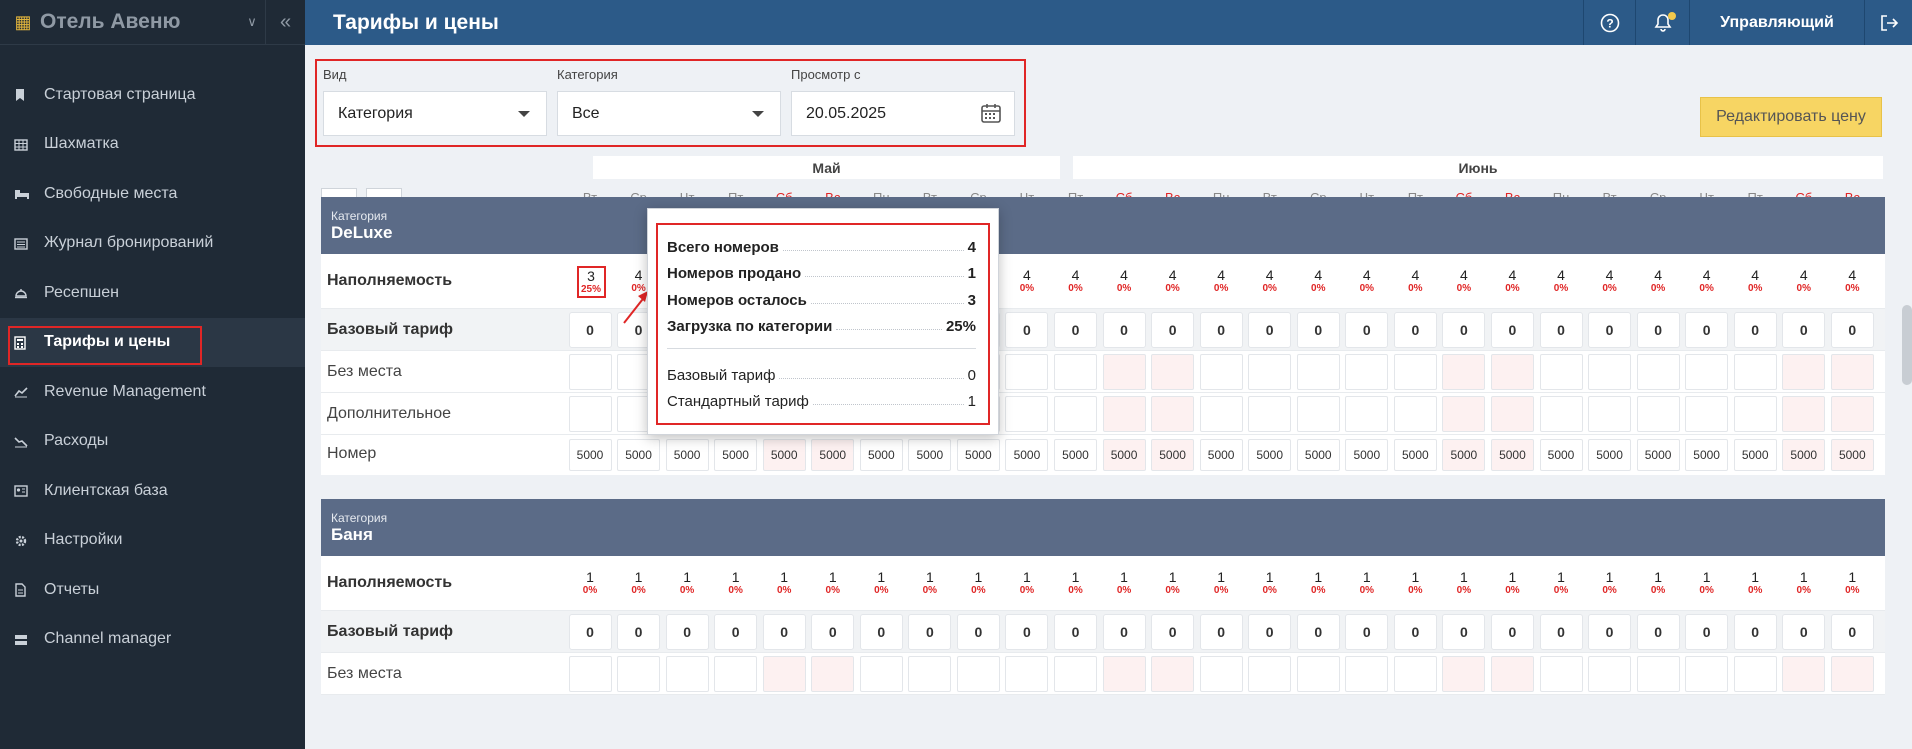  Describe the element at coordinates (152, 342) in the screenshot. I see `sidebar-item-tariffs: Тарифы и цены` at that location.